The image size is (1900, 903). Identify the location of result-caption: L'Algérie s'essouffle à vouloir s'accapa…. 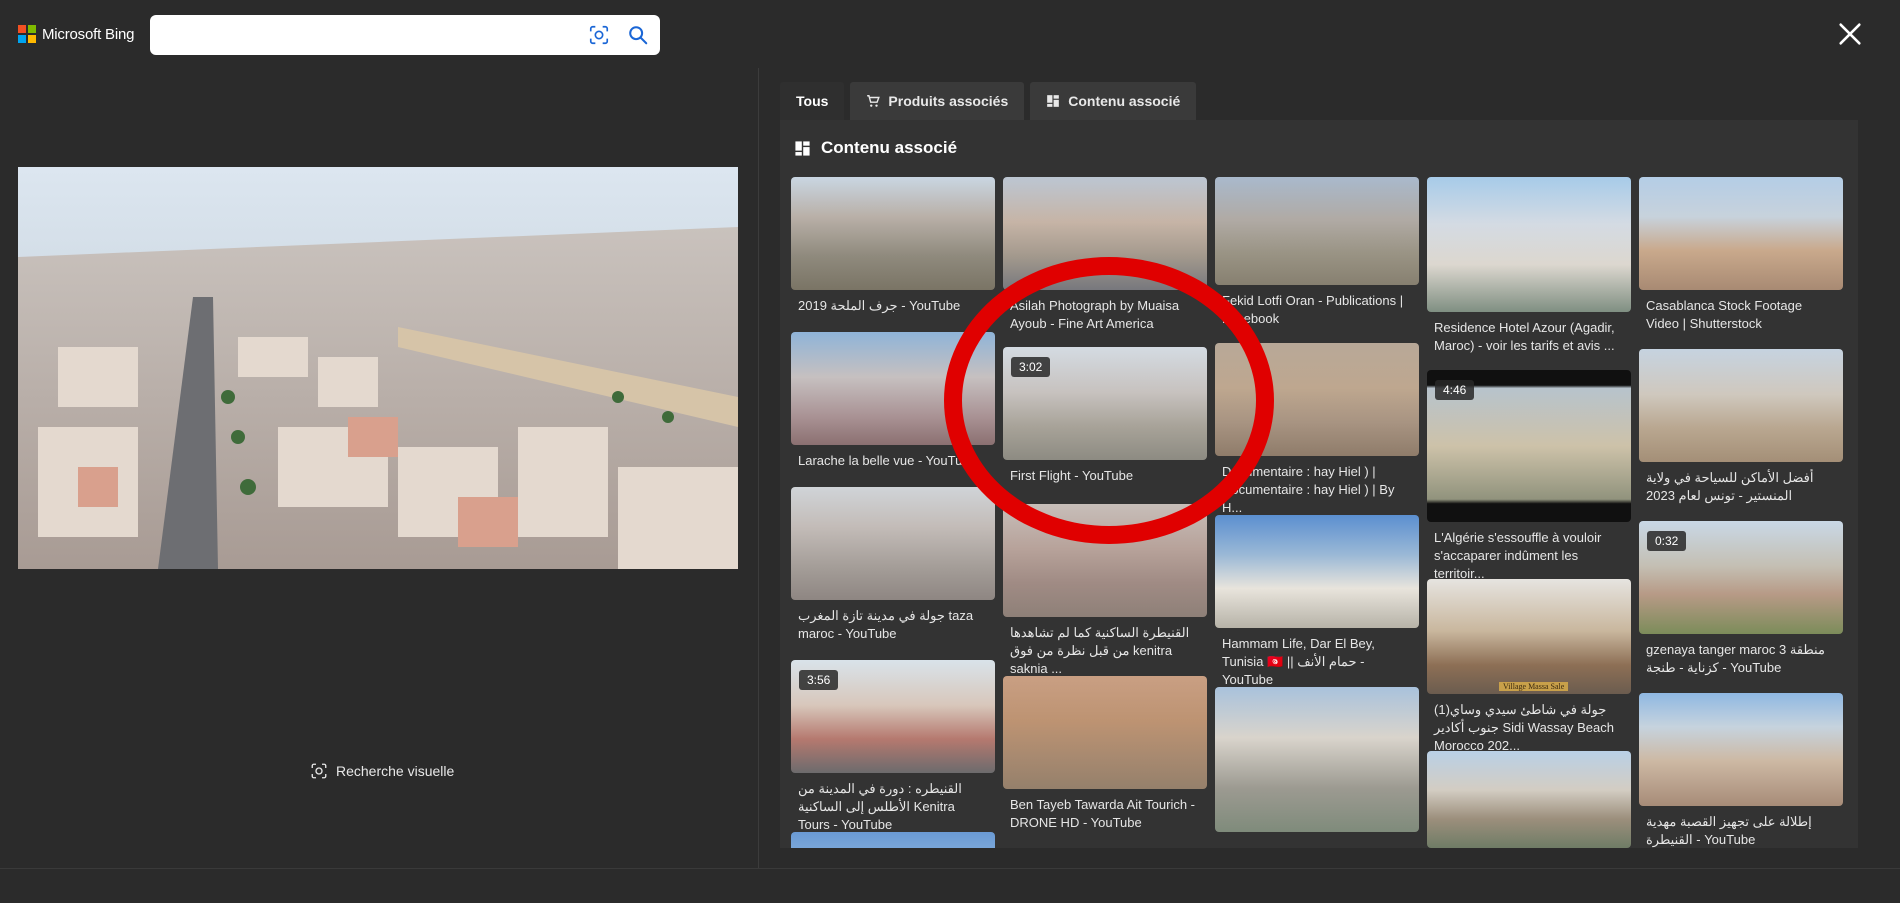
(1518, 555).